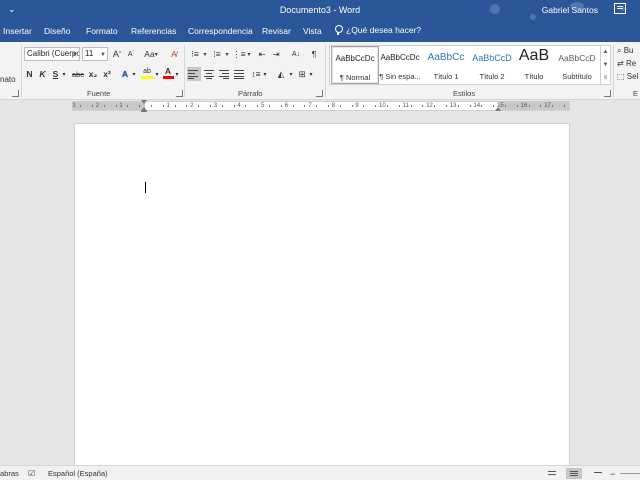  What do you see at coordinates (174, 54) in the screenshot?
I see `clear-formatting-button: A̸` at bounding box center [174, 54].